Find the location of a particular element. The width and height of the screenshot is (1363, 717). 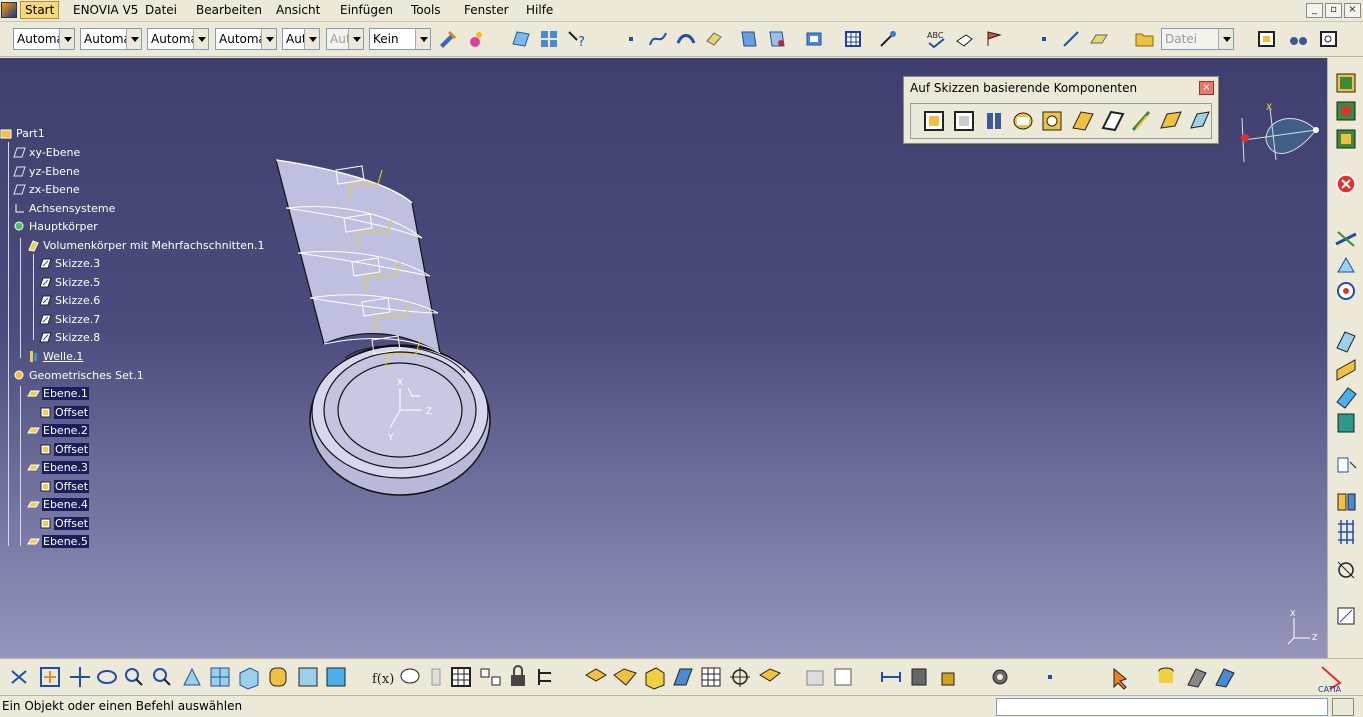

menu-ansicht: Ansicht is located at coordinates (298, 10).